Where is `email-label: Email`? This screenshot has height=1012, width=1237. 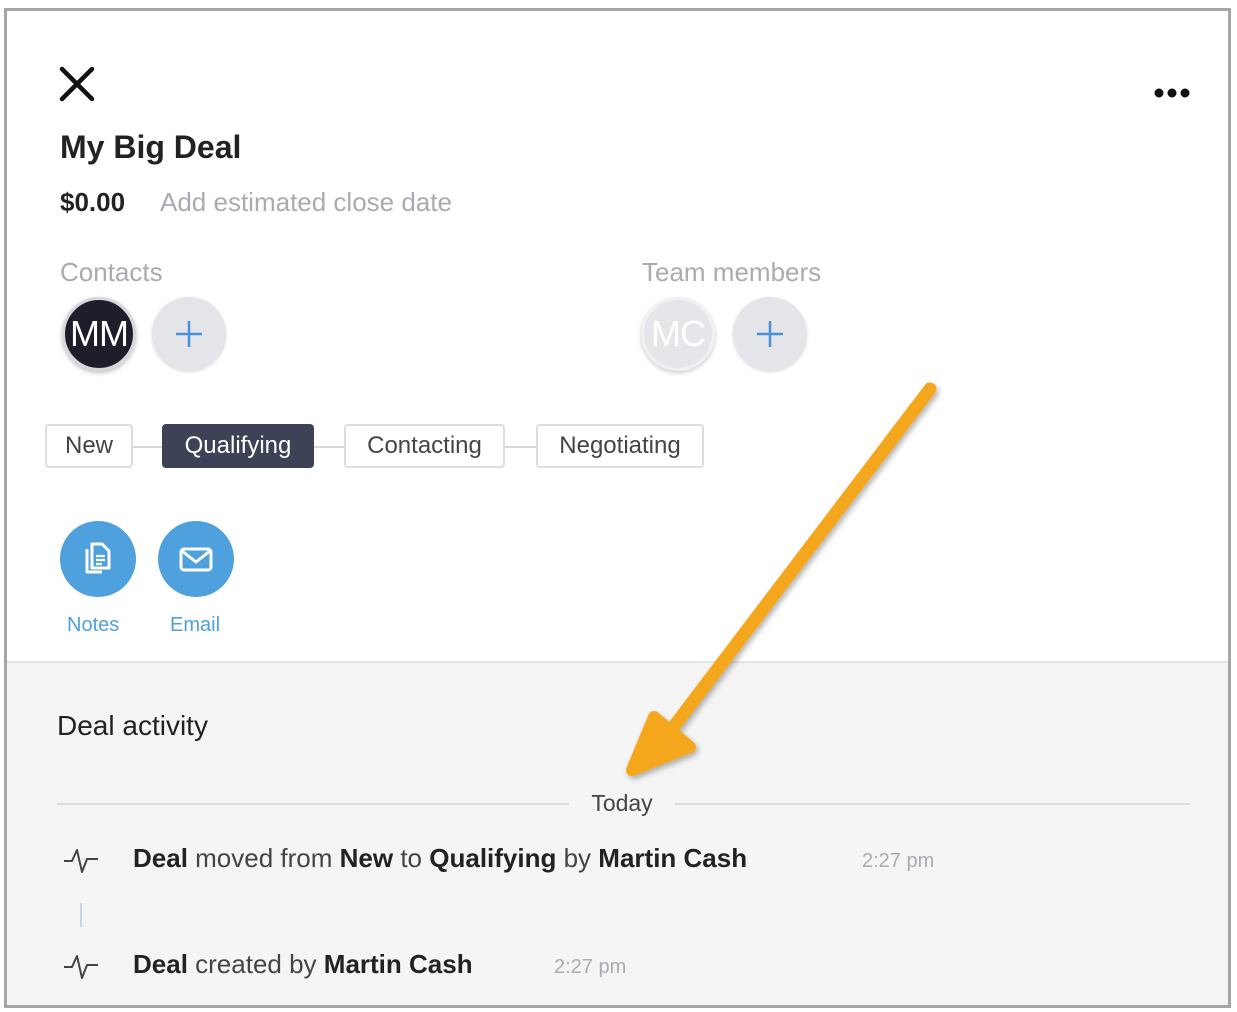 email-label: Email is located at coordinates (195, 625).